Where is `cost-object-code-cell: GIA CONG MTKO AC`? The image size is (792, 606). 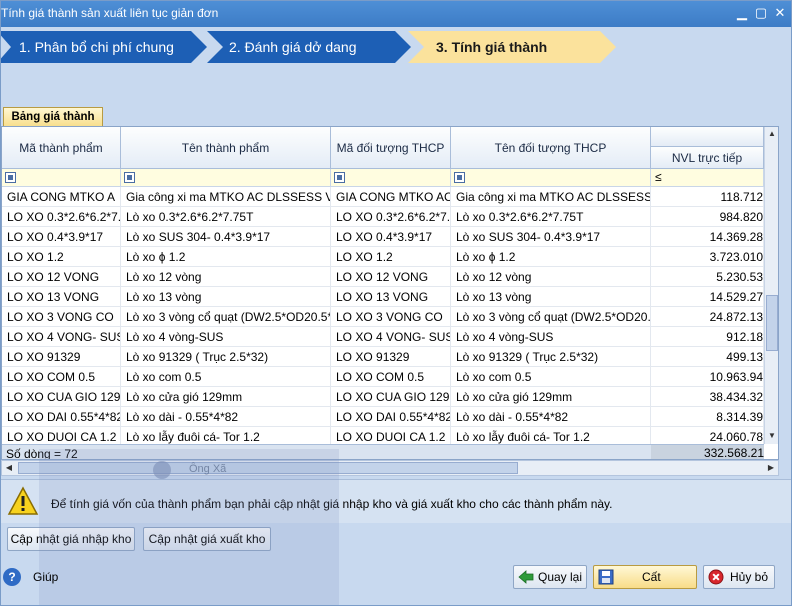 cost-object-code-cell: GIA CONG MTKO AC is located at coordinates (391, 197).